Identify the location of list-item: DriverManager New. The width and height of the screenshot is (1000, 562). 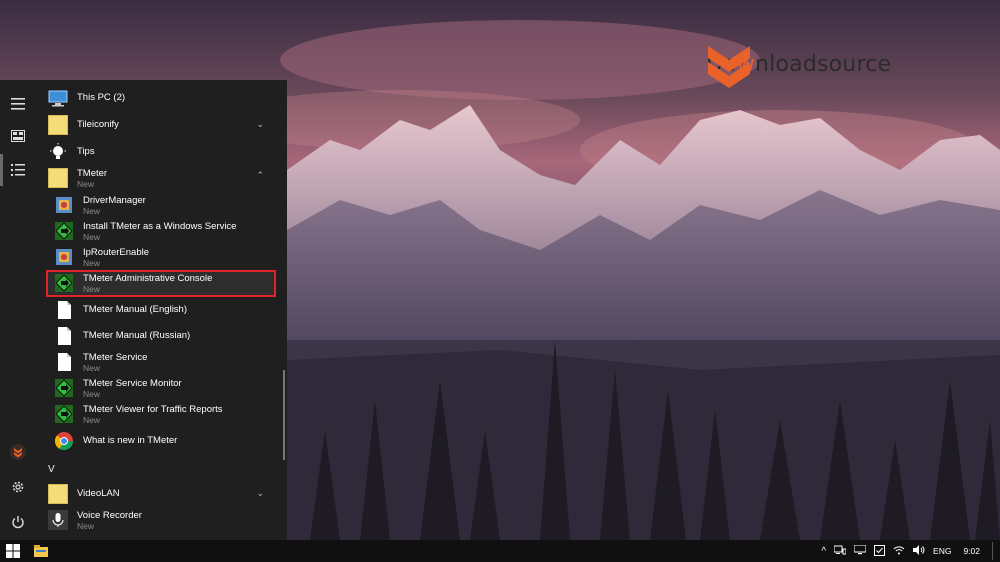
(169, 206).